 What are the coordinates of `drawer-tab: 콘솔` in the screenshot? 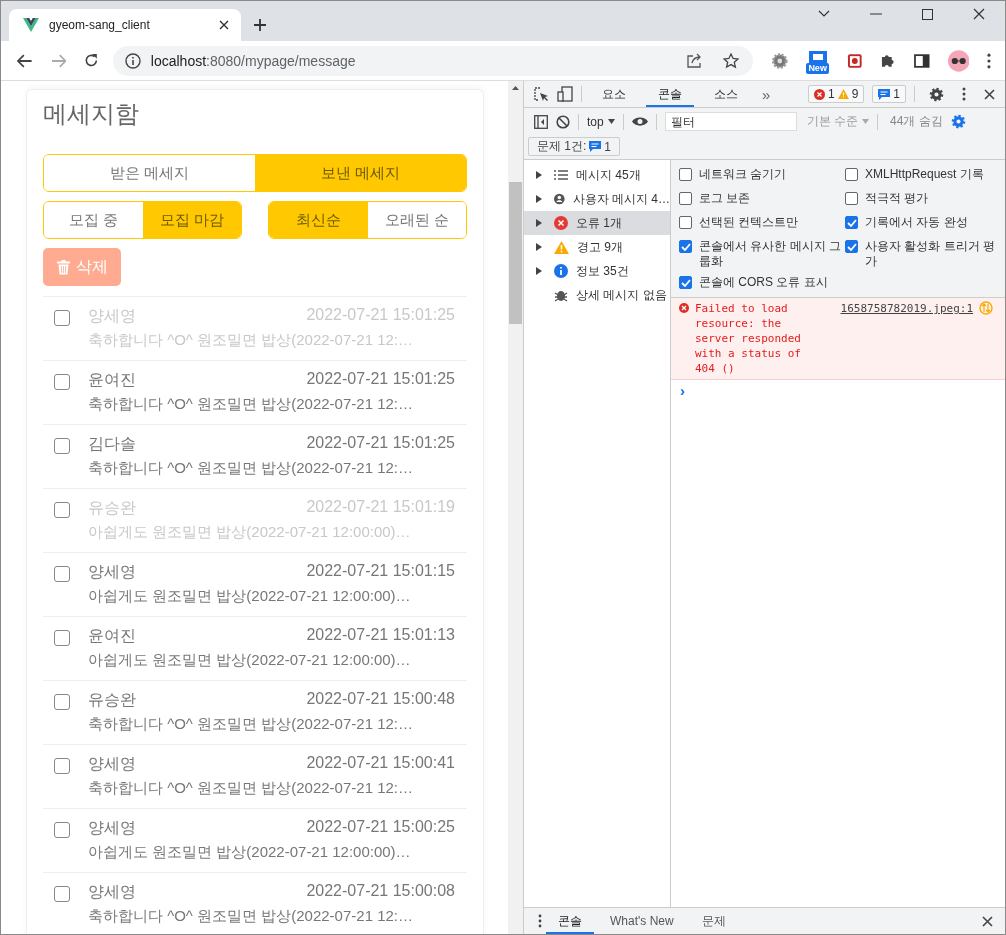 It's located at (570, 921).